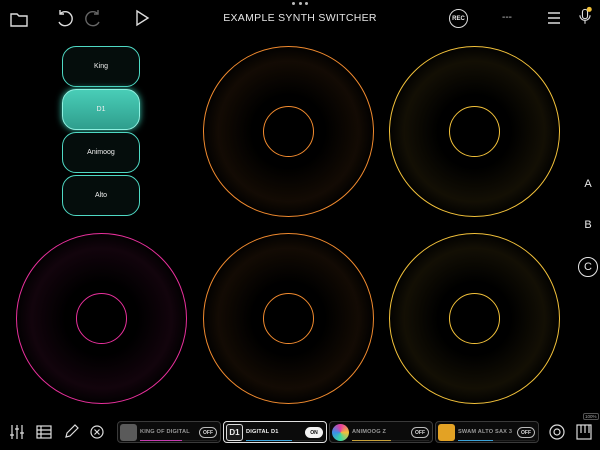  What do you see at coordinates (314, 432) in the screenshot?
I see `power-toggle: ON` at bounding box center [314, 432].